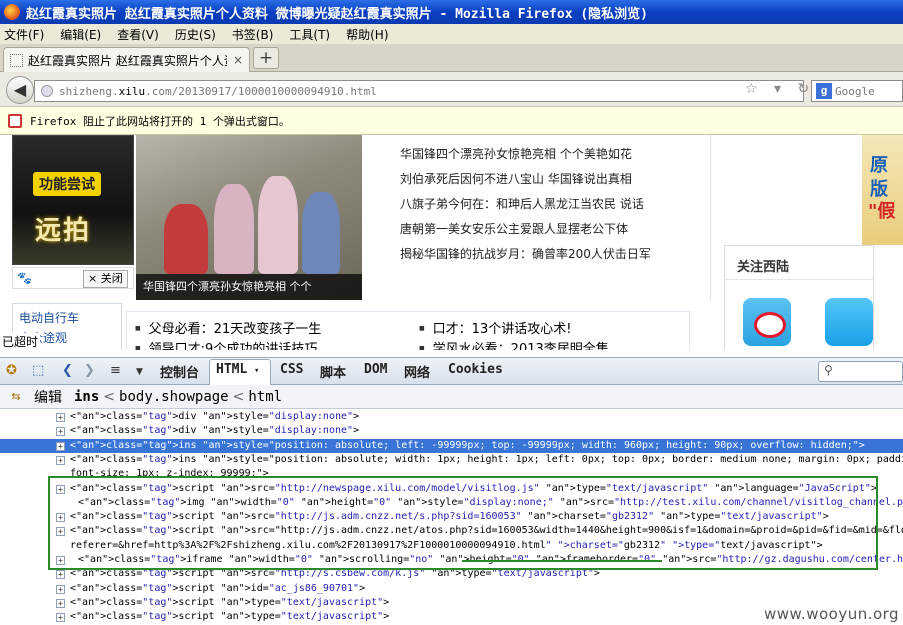 This screenshot has height=625, width=903. What do you see at coordinates (86, 397) in the screenshot?
I see `breadcrumb-item-ins: ins` at bounding box center [86, 397].